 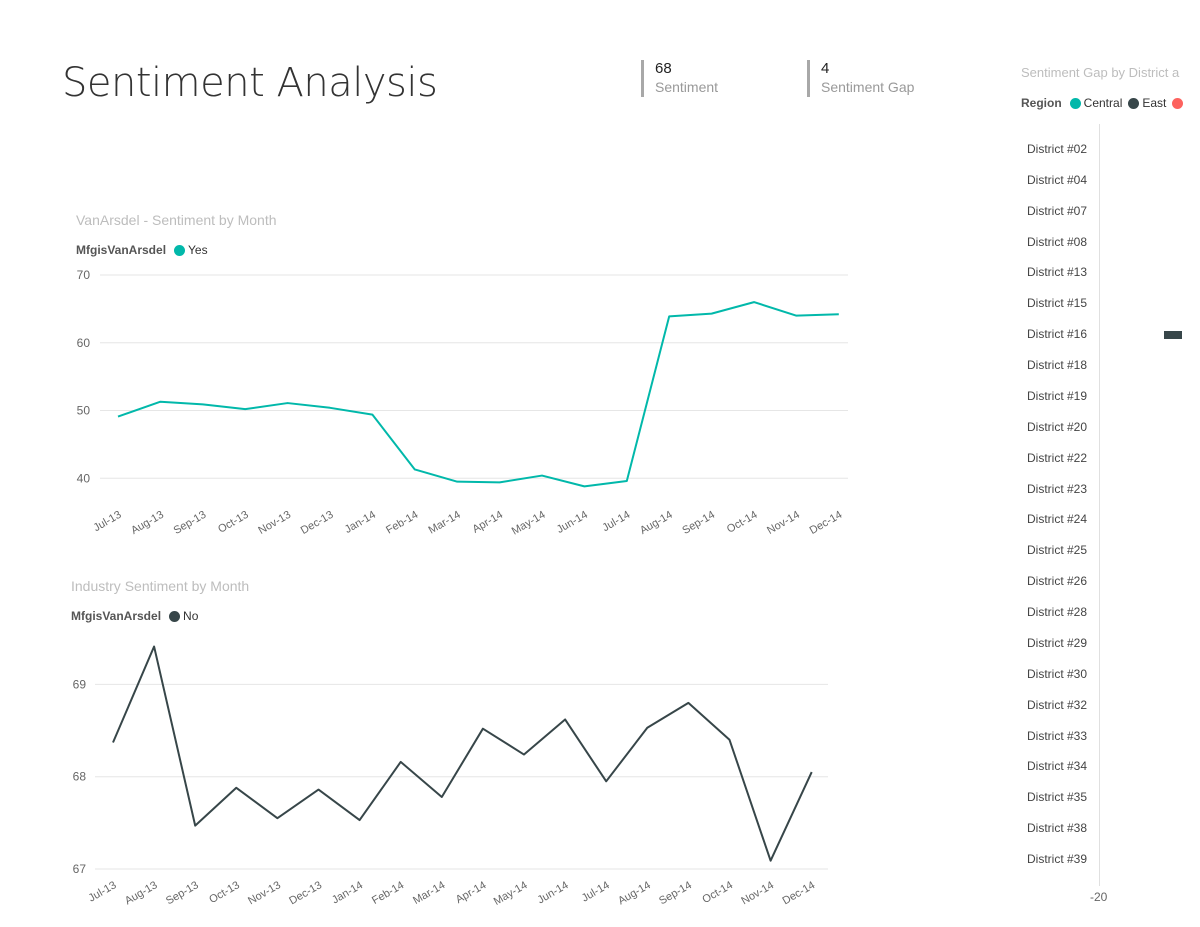 I want to click on y-tick-label: 69, so click(x=80, y=684).